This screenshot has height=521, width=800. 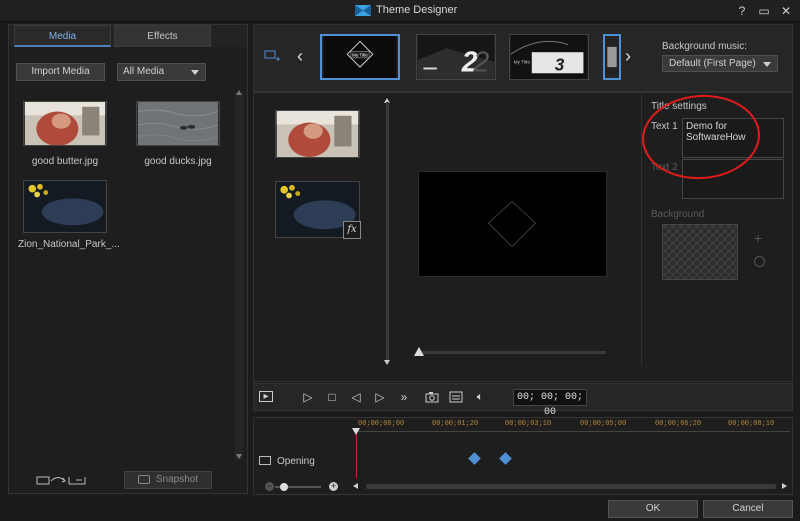 I want to click on background-music-dropdown: Default (First Page), so click(x=720, y=63).